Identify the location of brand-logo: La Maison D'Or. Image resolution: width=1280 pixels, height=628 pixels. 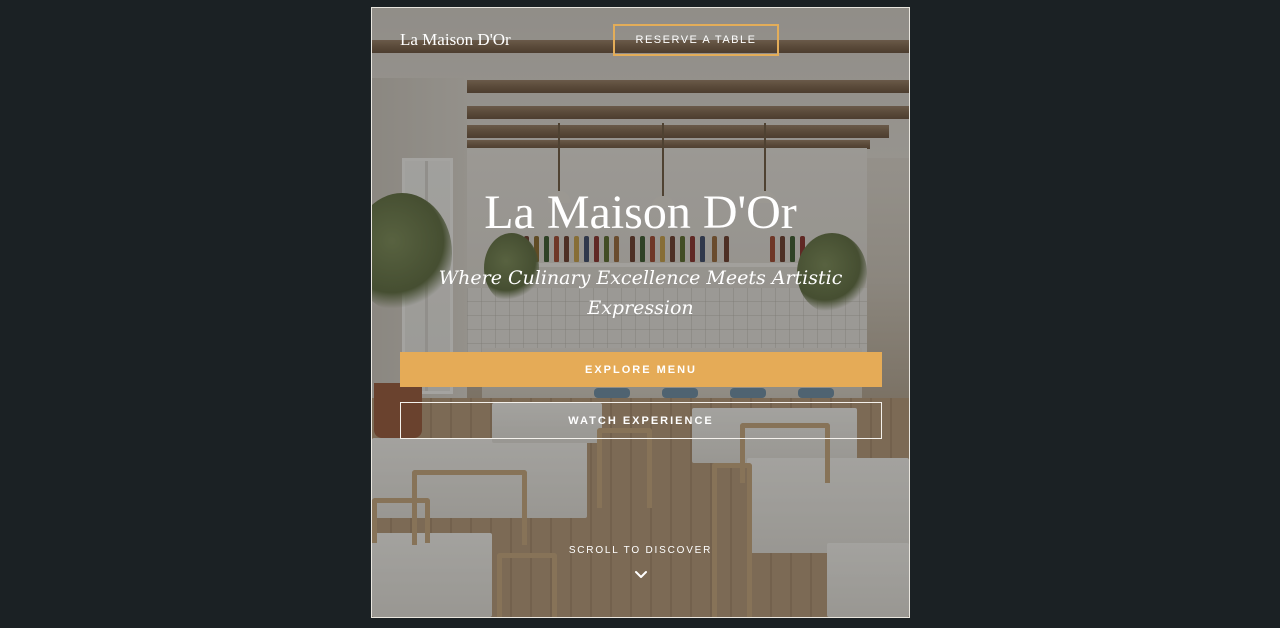
(455, 40).